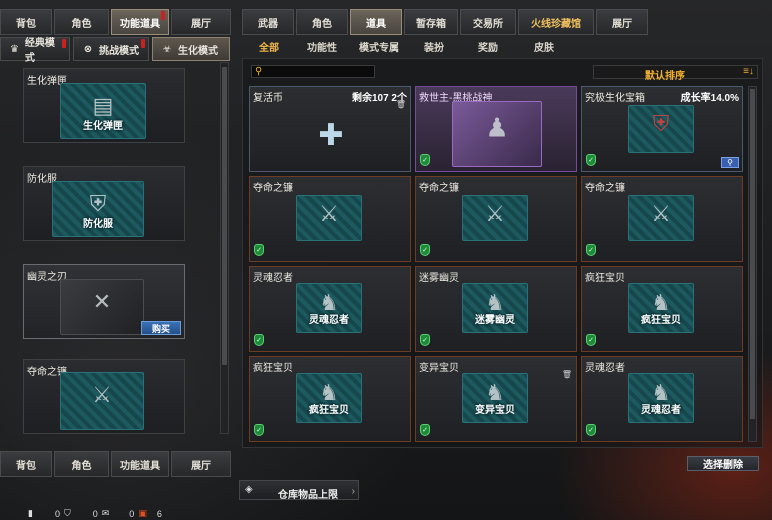 This screenshot has height=520, width=772. Describe the element at coordinates (488, 46) in the screenshot. I see `subtab-rewards: 奖励` at that location.